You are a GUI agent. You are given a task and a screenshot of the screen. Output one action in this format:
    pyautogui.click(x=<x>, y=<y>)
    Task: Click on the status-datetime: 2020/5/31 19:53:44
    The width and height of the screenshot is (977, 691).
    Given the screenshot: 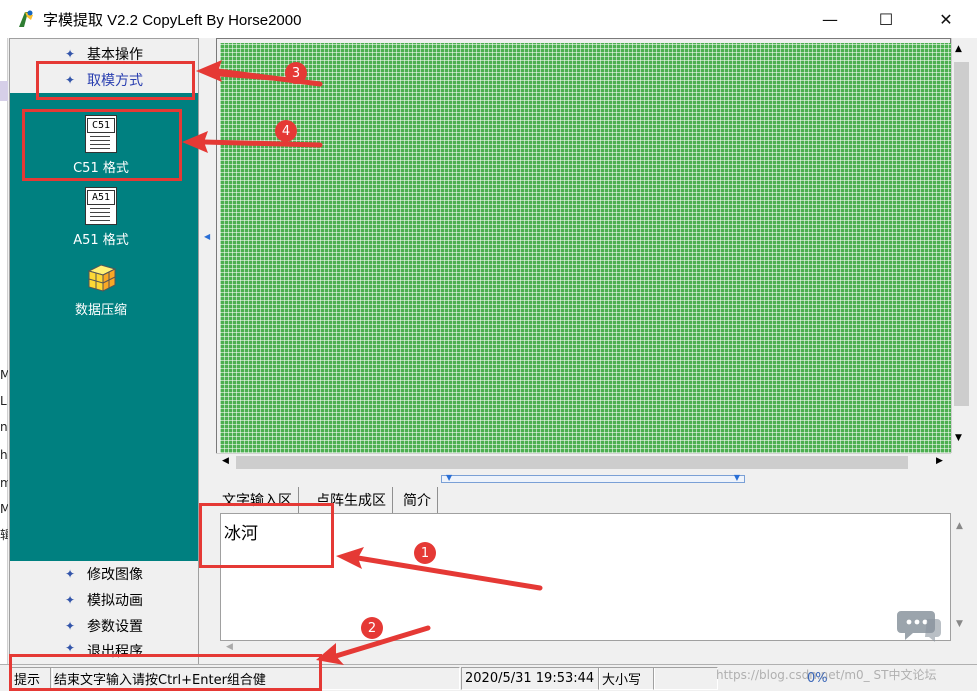 What is the action you would take?
    pyautogui.click(x=530, y=678)
    